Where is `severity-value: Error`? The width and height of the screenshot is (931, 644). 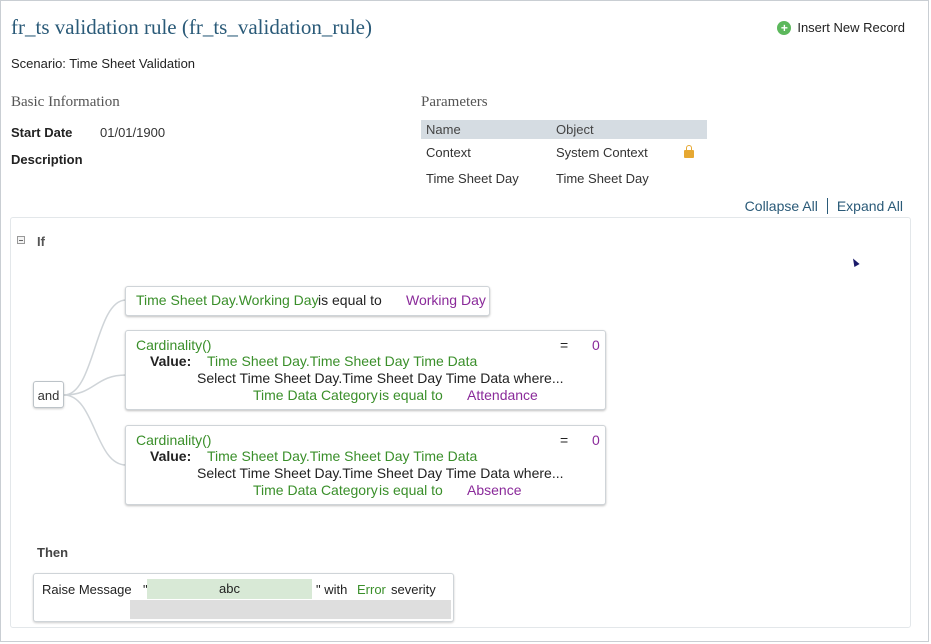
severity-value: Error is located at coordinates (371, 589).